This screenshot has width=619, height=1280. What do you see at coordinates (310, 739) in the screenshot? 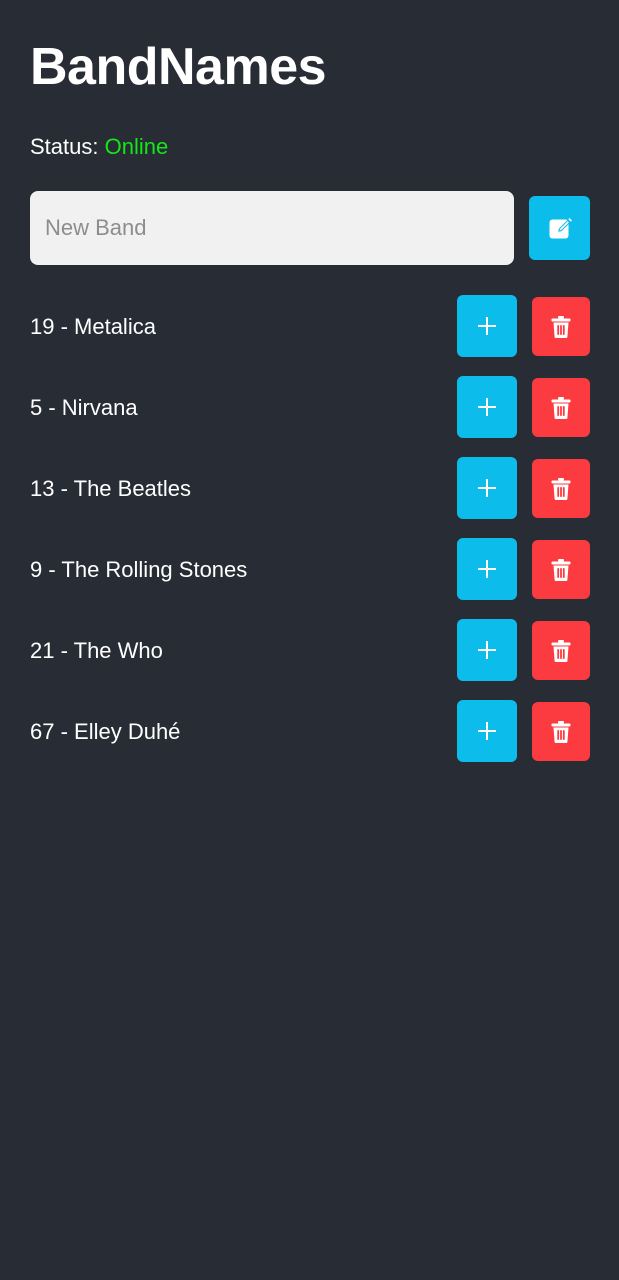
I see `band-row: 67 - Elley Duhé` at bounding box center [310, 739].